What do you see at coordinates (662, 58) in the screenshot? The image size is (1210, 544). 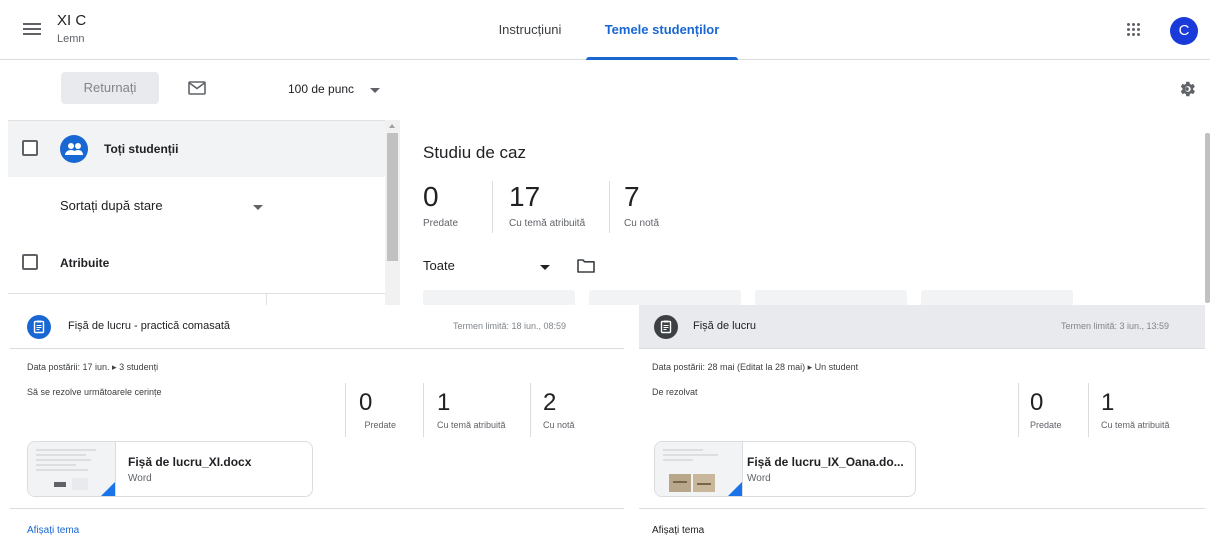 I see `active-tab-indicator` at bounding box center [662, 58].